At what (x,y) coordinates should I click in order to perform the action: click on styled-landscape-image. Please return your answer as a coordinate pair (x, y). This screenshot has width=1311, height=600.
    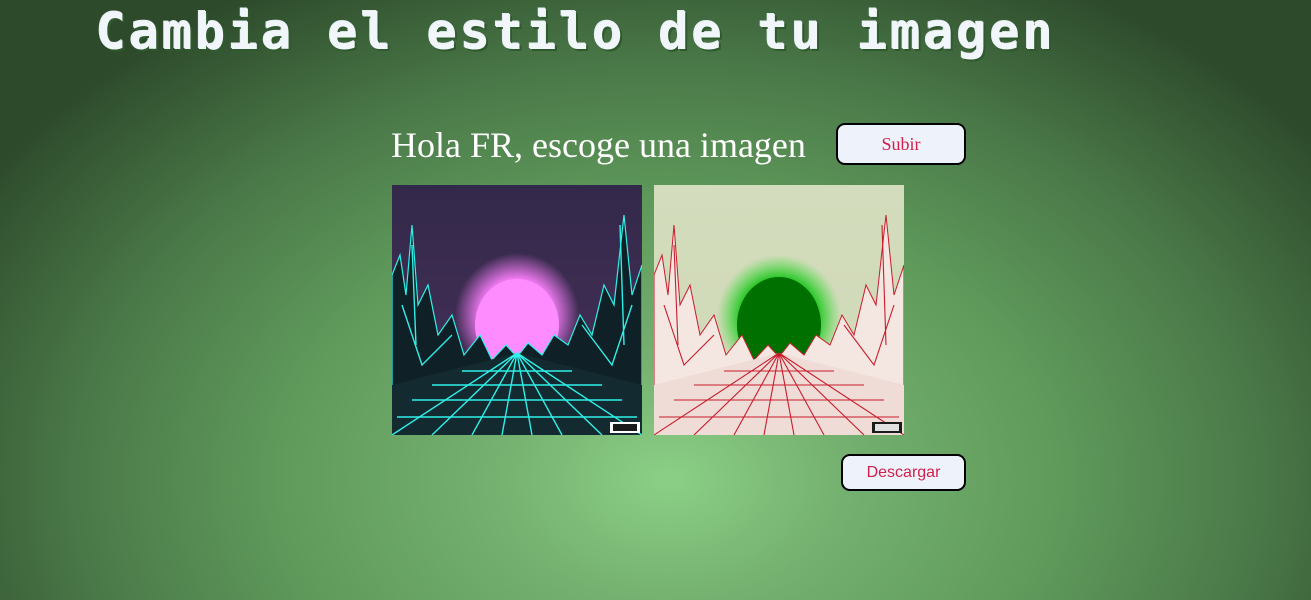
    Looking at the image, I should click on (779, 310).